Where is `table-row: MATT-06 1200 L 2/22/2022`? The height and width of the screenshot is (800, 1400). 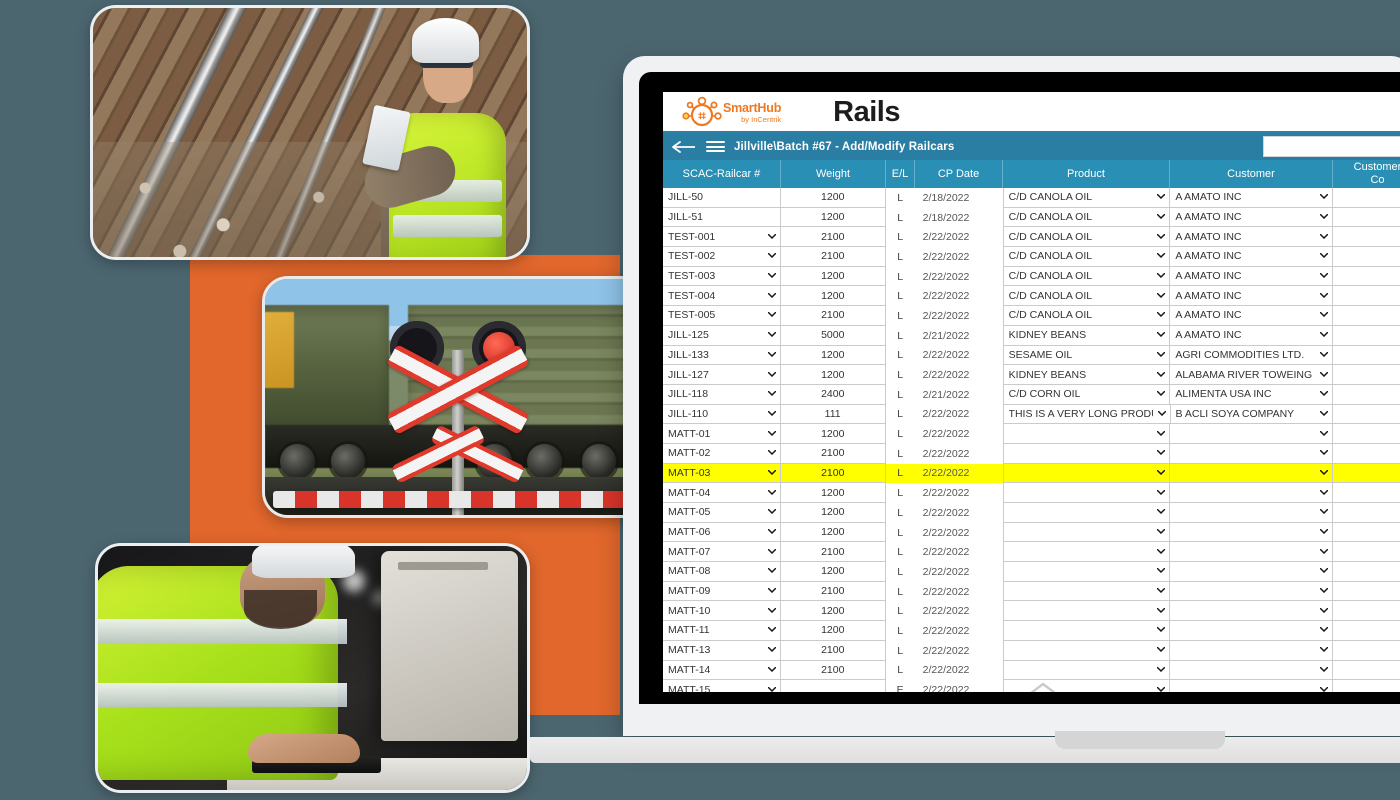
table-row: MATT-06 1200 L 2/22/2022 is located at coordinates (1031, 532).